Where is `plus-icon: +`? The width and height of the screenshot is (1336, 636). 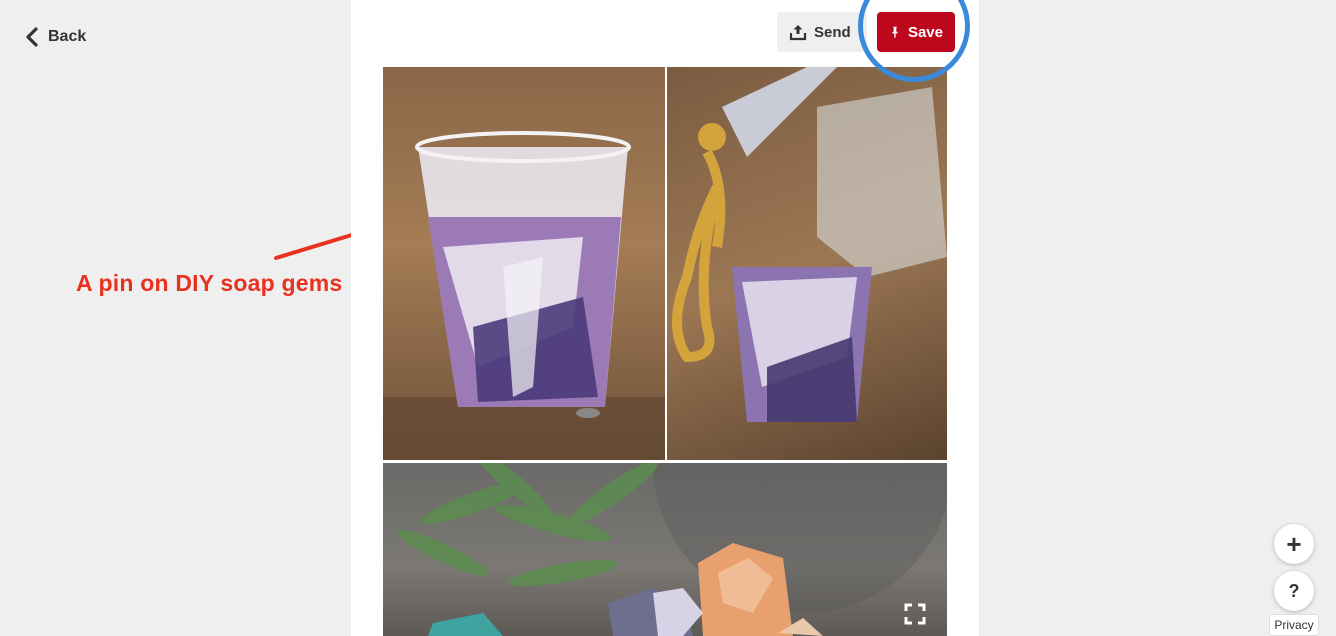 plus-icon: + is located at coordinates (1294, 543).